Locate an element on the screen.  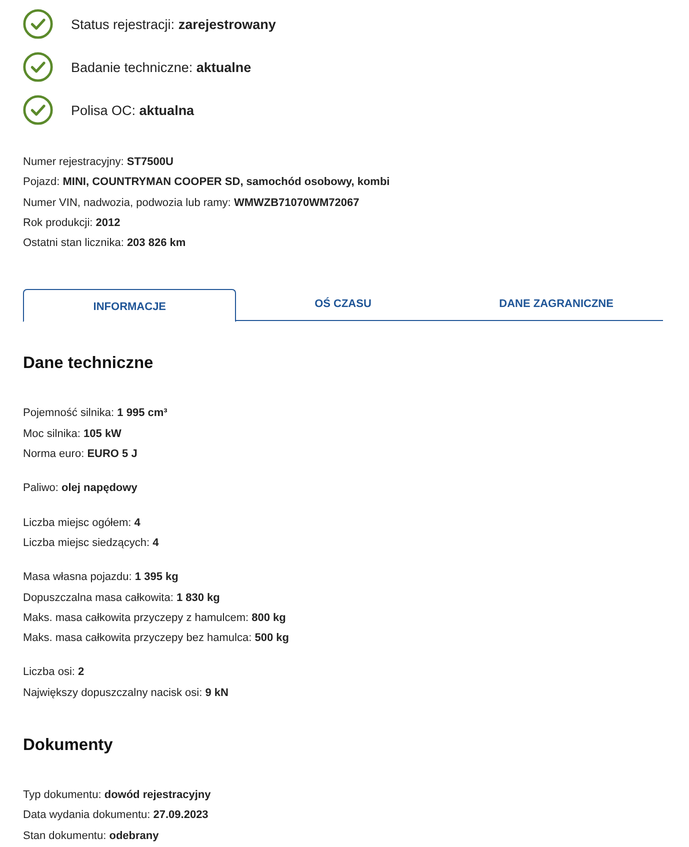
status-text: Polisa OC: aktualna is located at coordinates (132, 110).